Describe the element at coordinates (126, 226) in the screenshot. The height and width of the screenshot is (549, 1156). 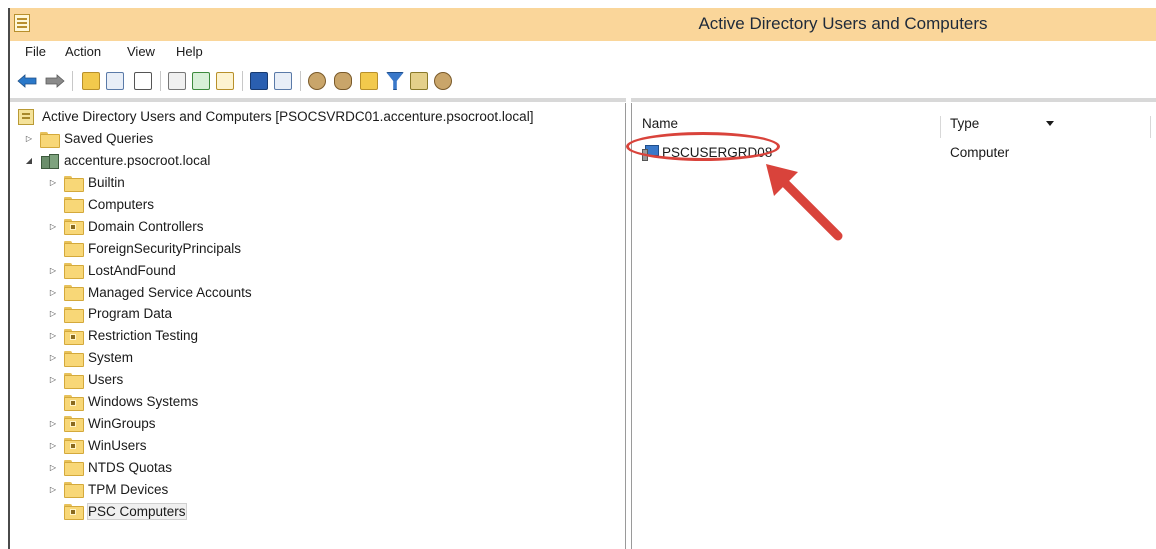
I see `tree-item: ▷ Domain Controllers` at that location.